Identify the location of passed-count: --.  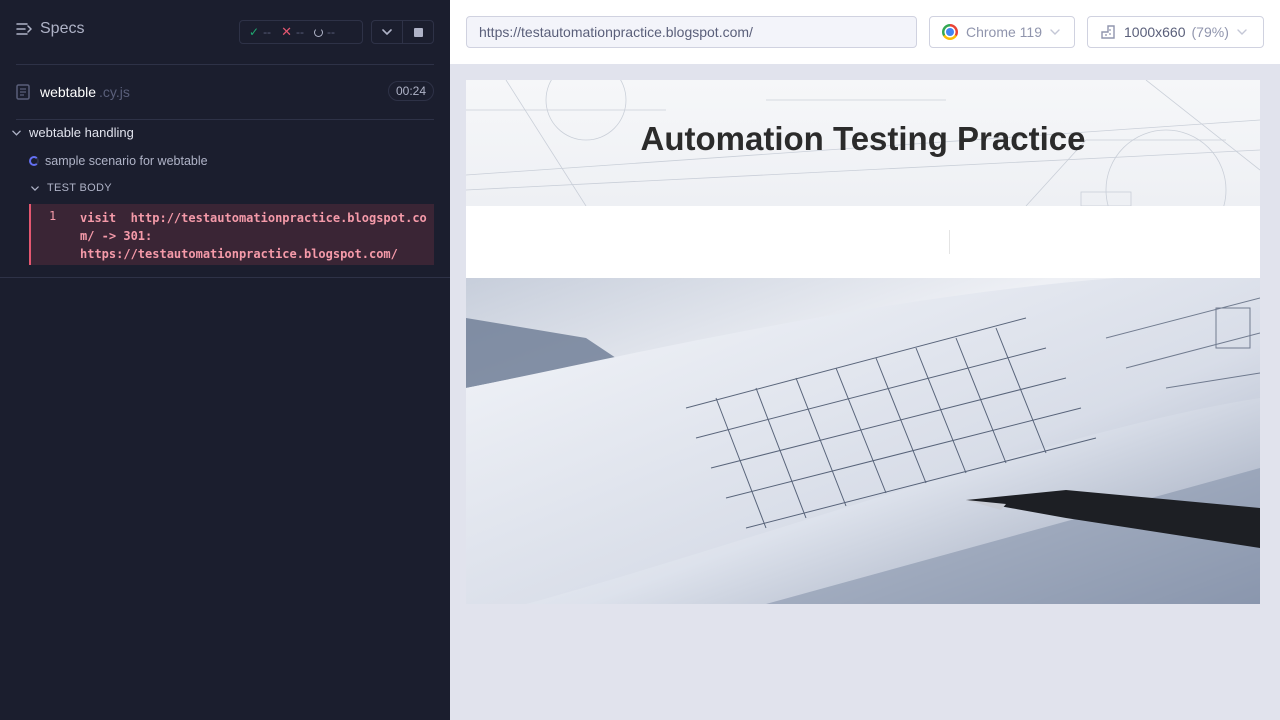
(267, 32).